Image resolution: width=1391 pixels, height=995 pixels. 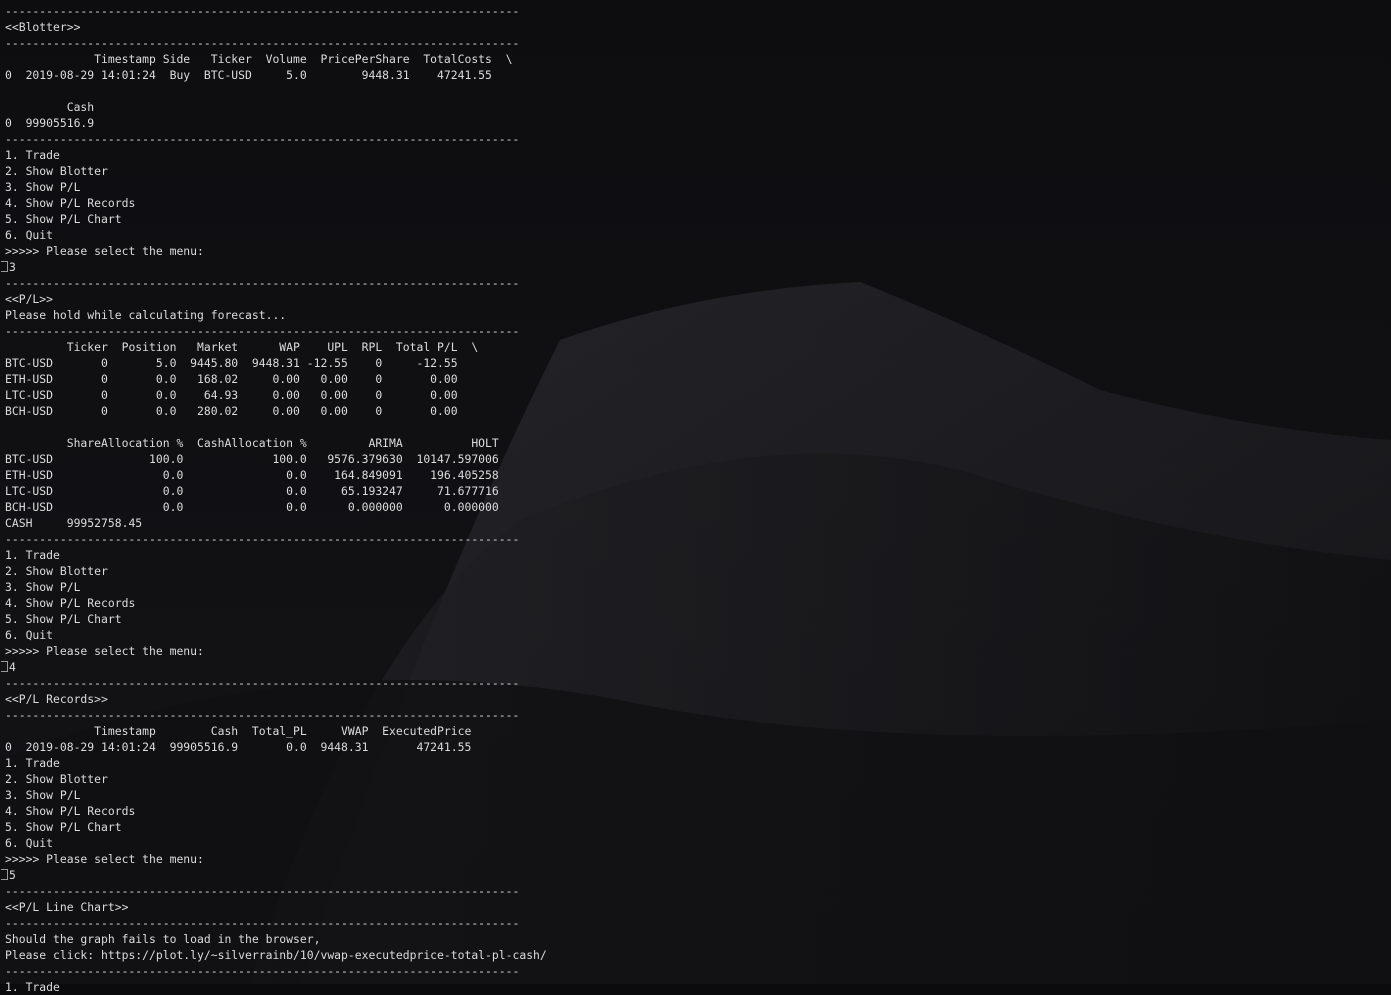 I want to click on terminal-line: <<Blotter>>, so click(x=43, y=27).